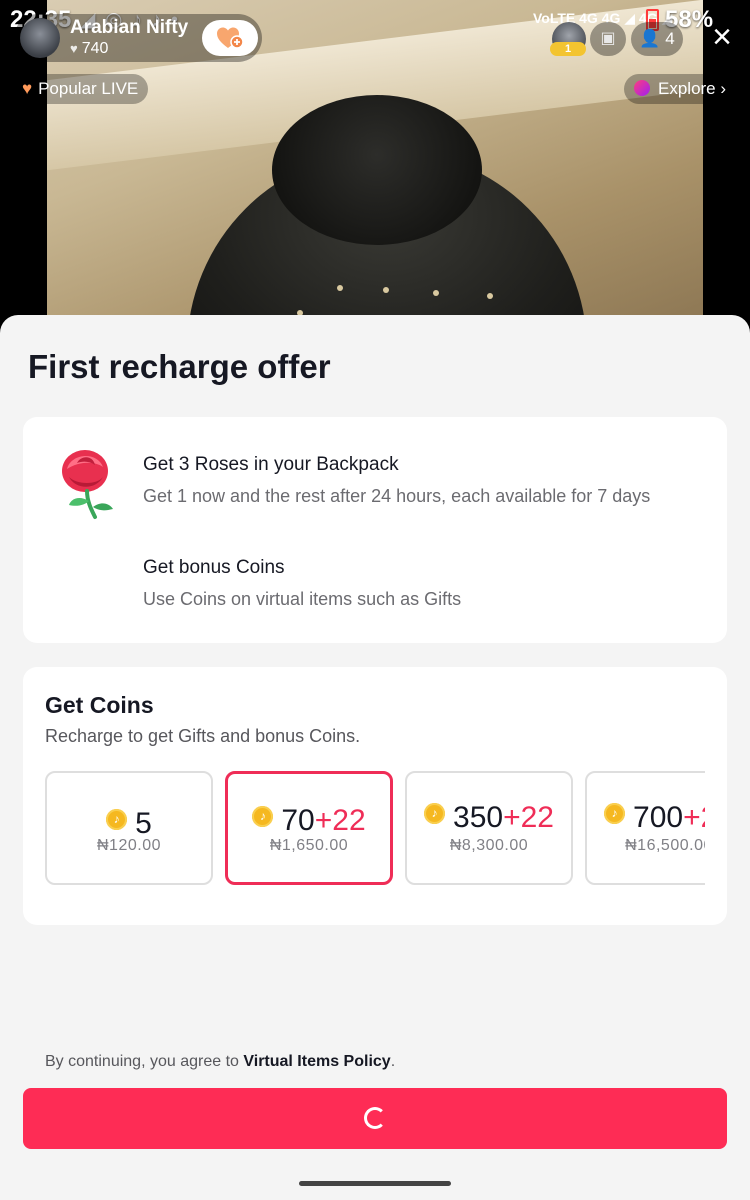 This screenshot has width=750, height=1200. Describe the element at coordinates (271, 464) in the screenshot. I see `offer-roses-title: Get 3 Roses in your Backpack` at that location.